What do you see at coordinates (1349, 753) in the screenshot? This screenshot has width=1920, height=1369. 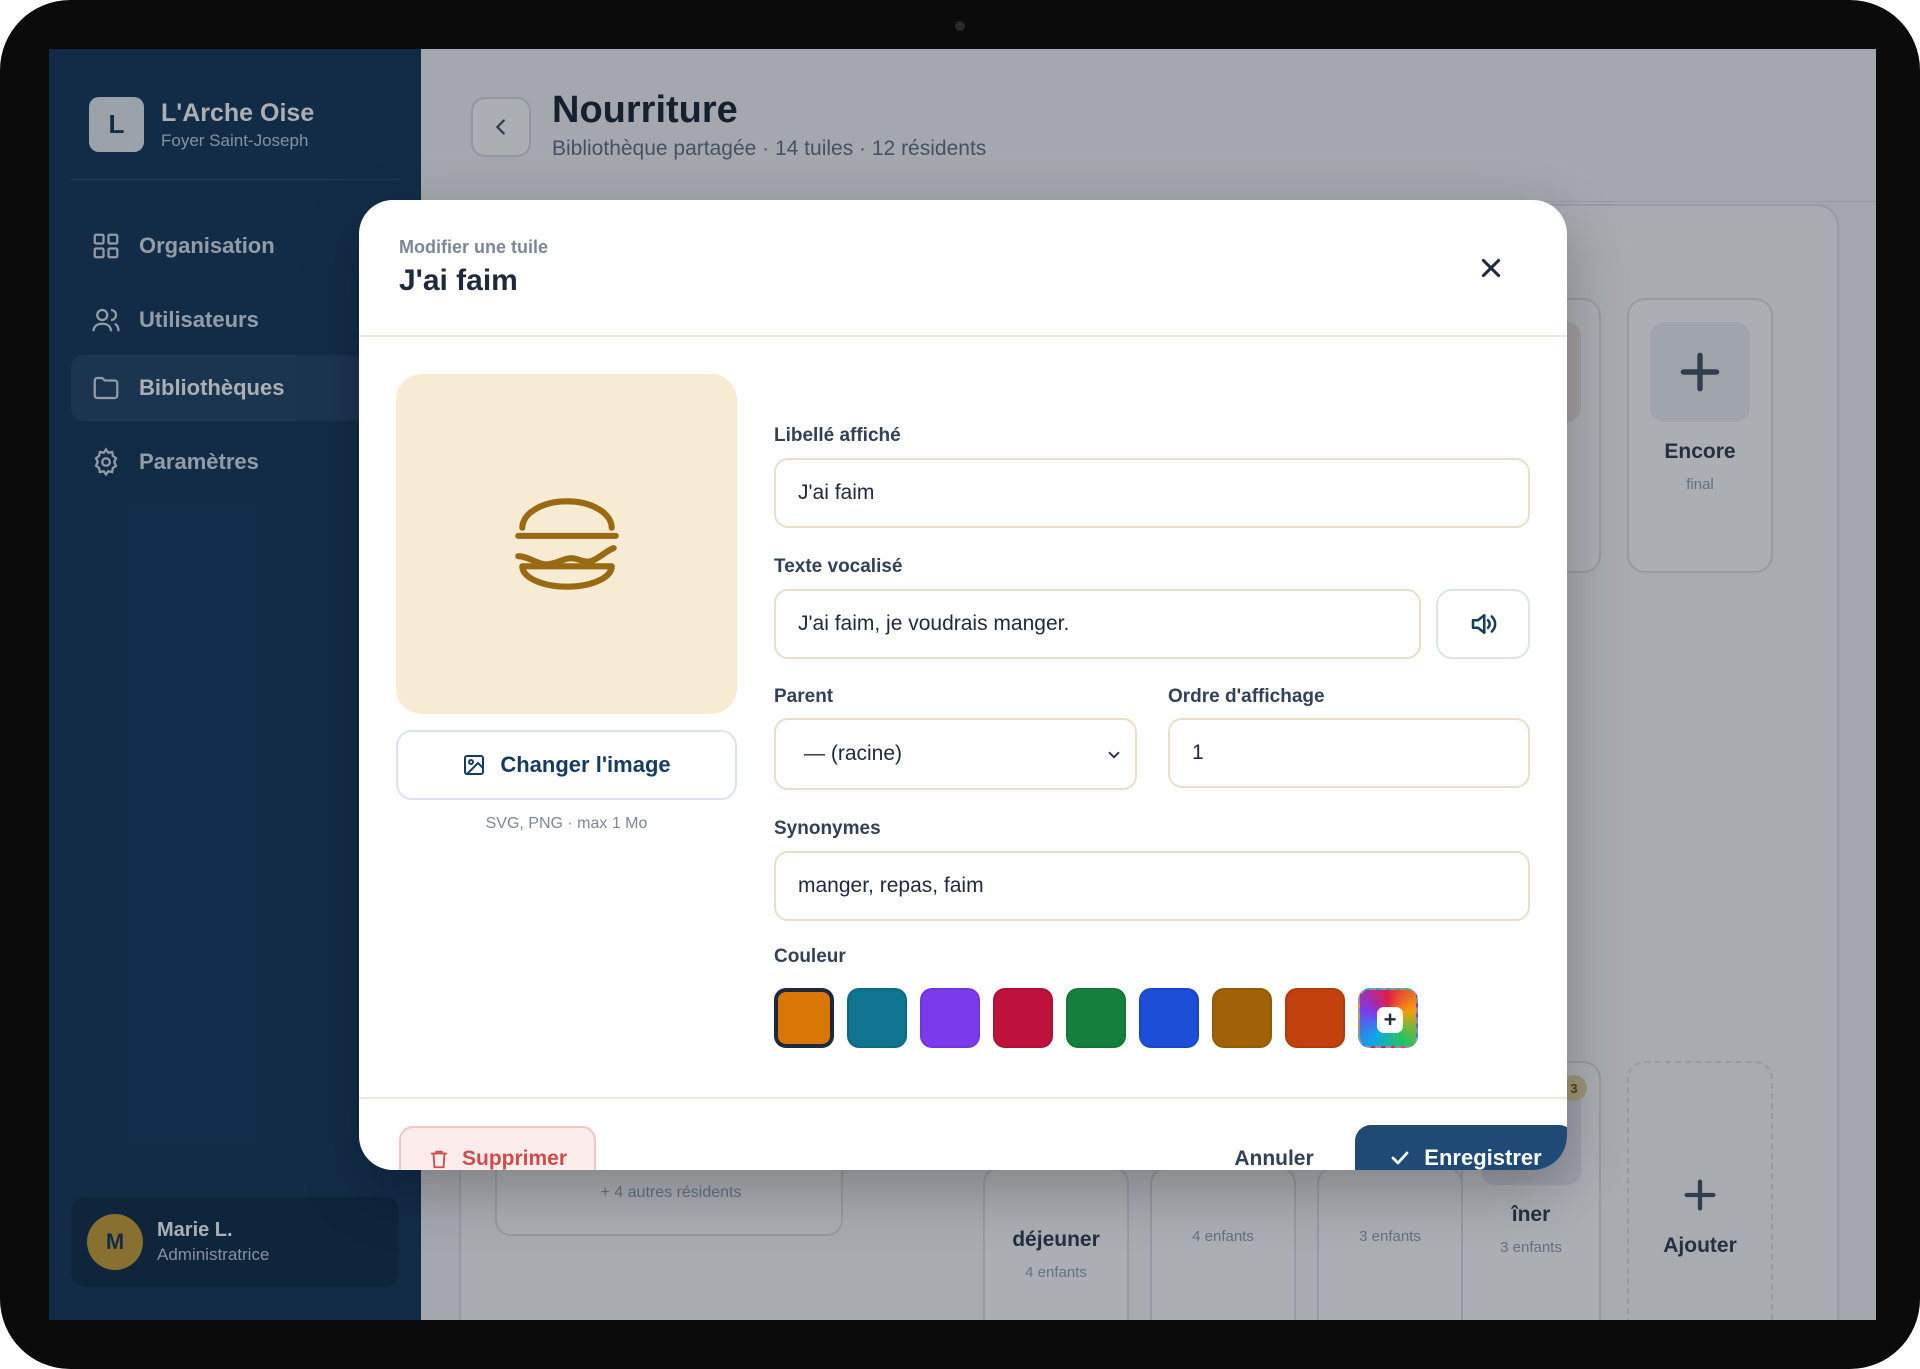 I see `display-order-field` at bounding box center [1349, 753].